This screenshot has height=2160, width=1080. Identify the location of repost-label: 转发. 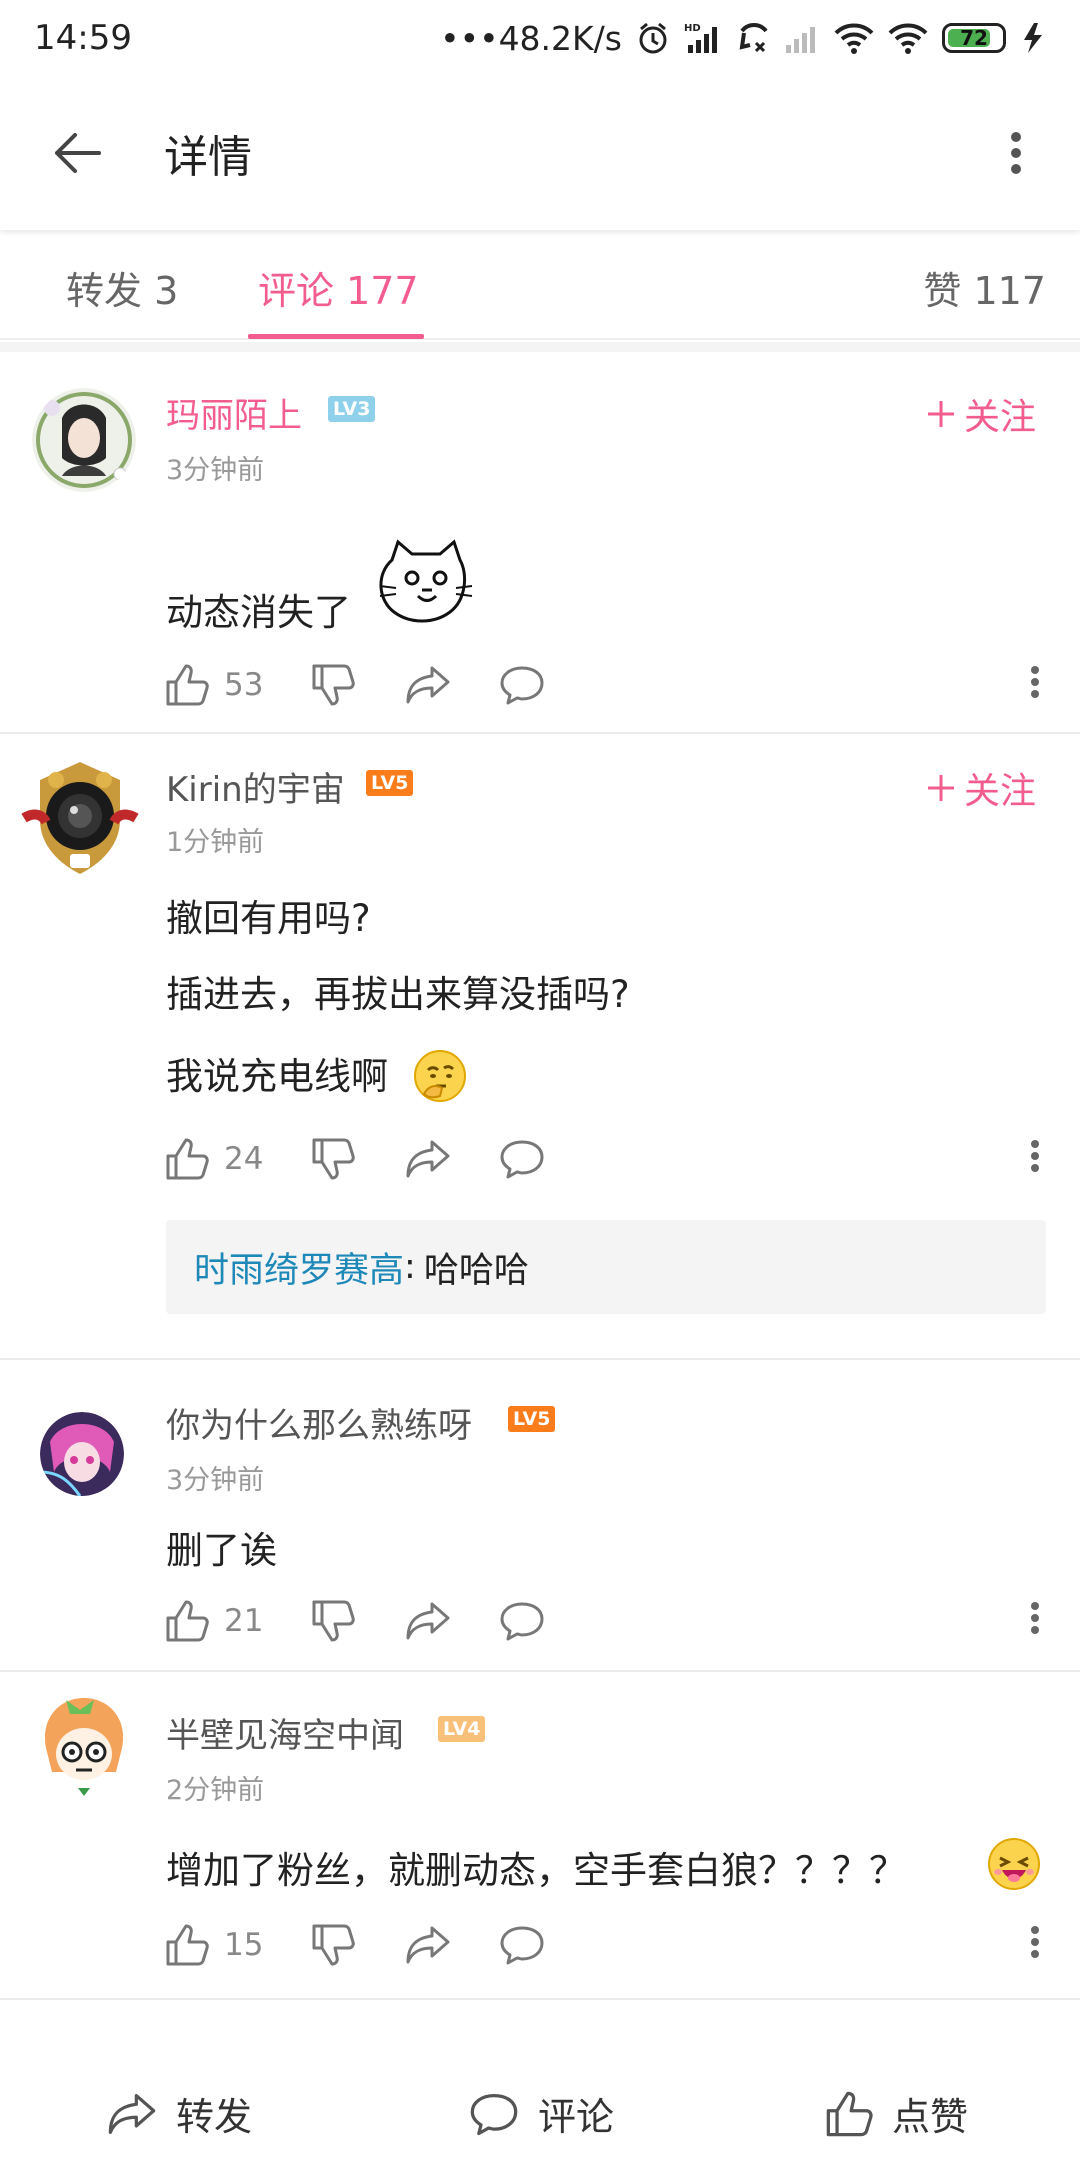
(214, 2117).